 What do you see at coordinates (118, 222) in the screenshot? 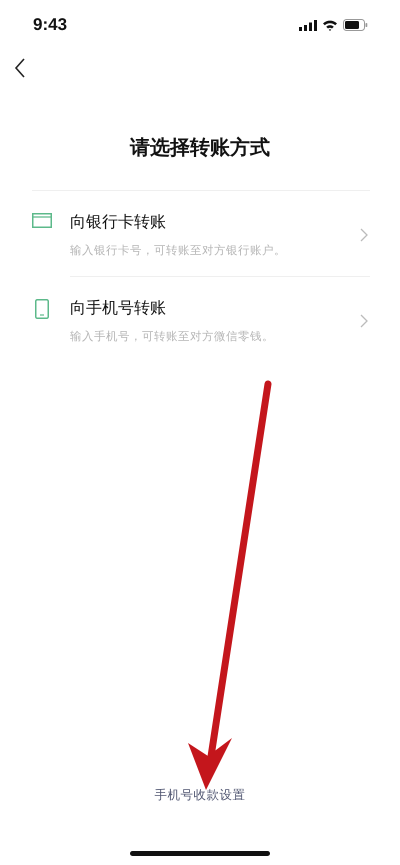
I see `option-title: 向银行卡转账` at bounding box center [118, 222].